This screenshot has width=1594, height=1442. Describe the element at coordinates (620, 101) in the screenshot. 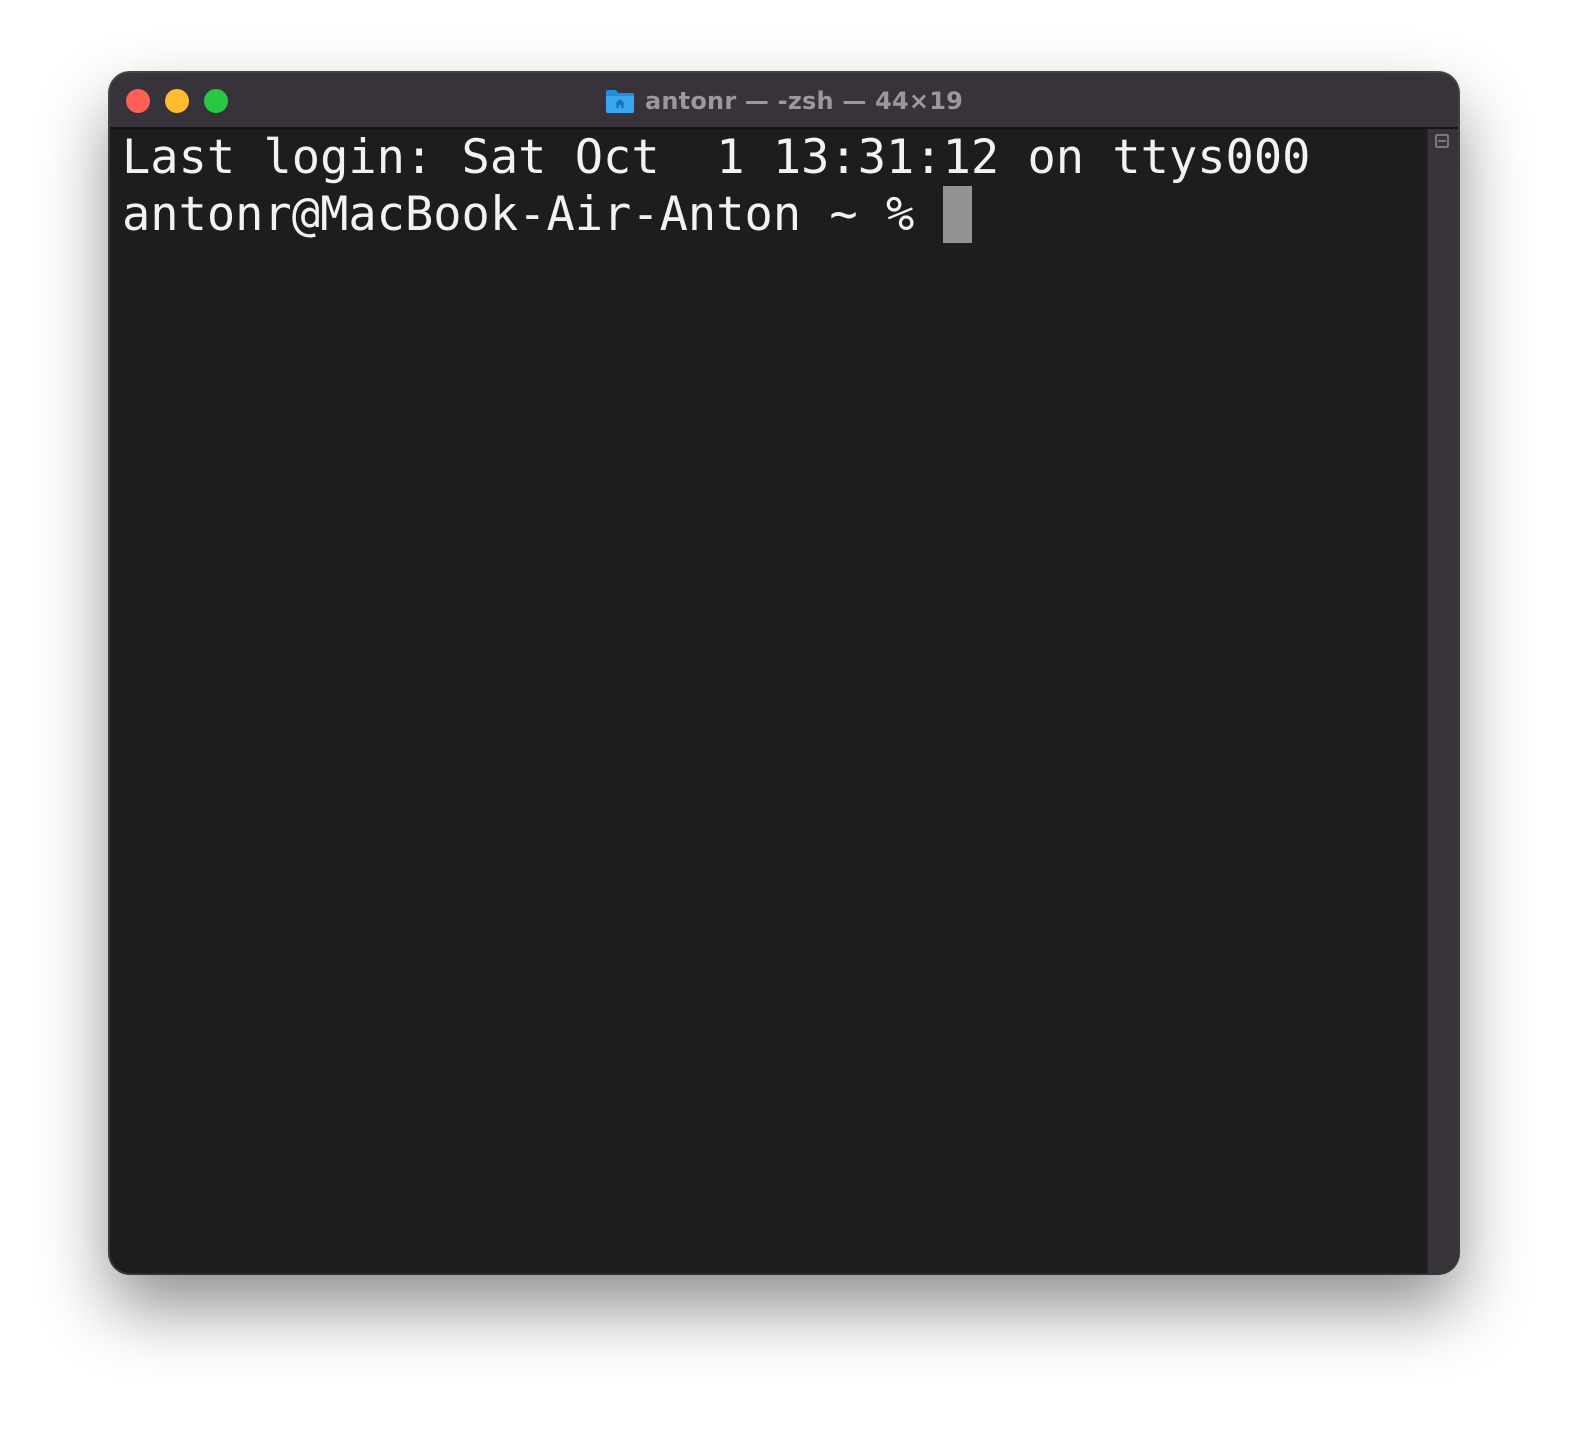

I see `home-folder-icon` at that location.